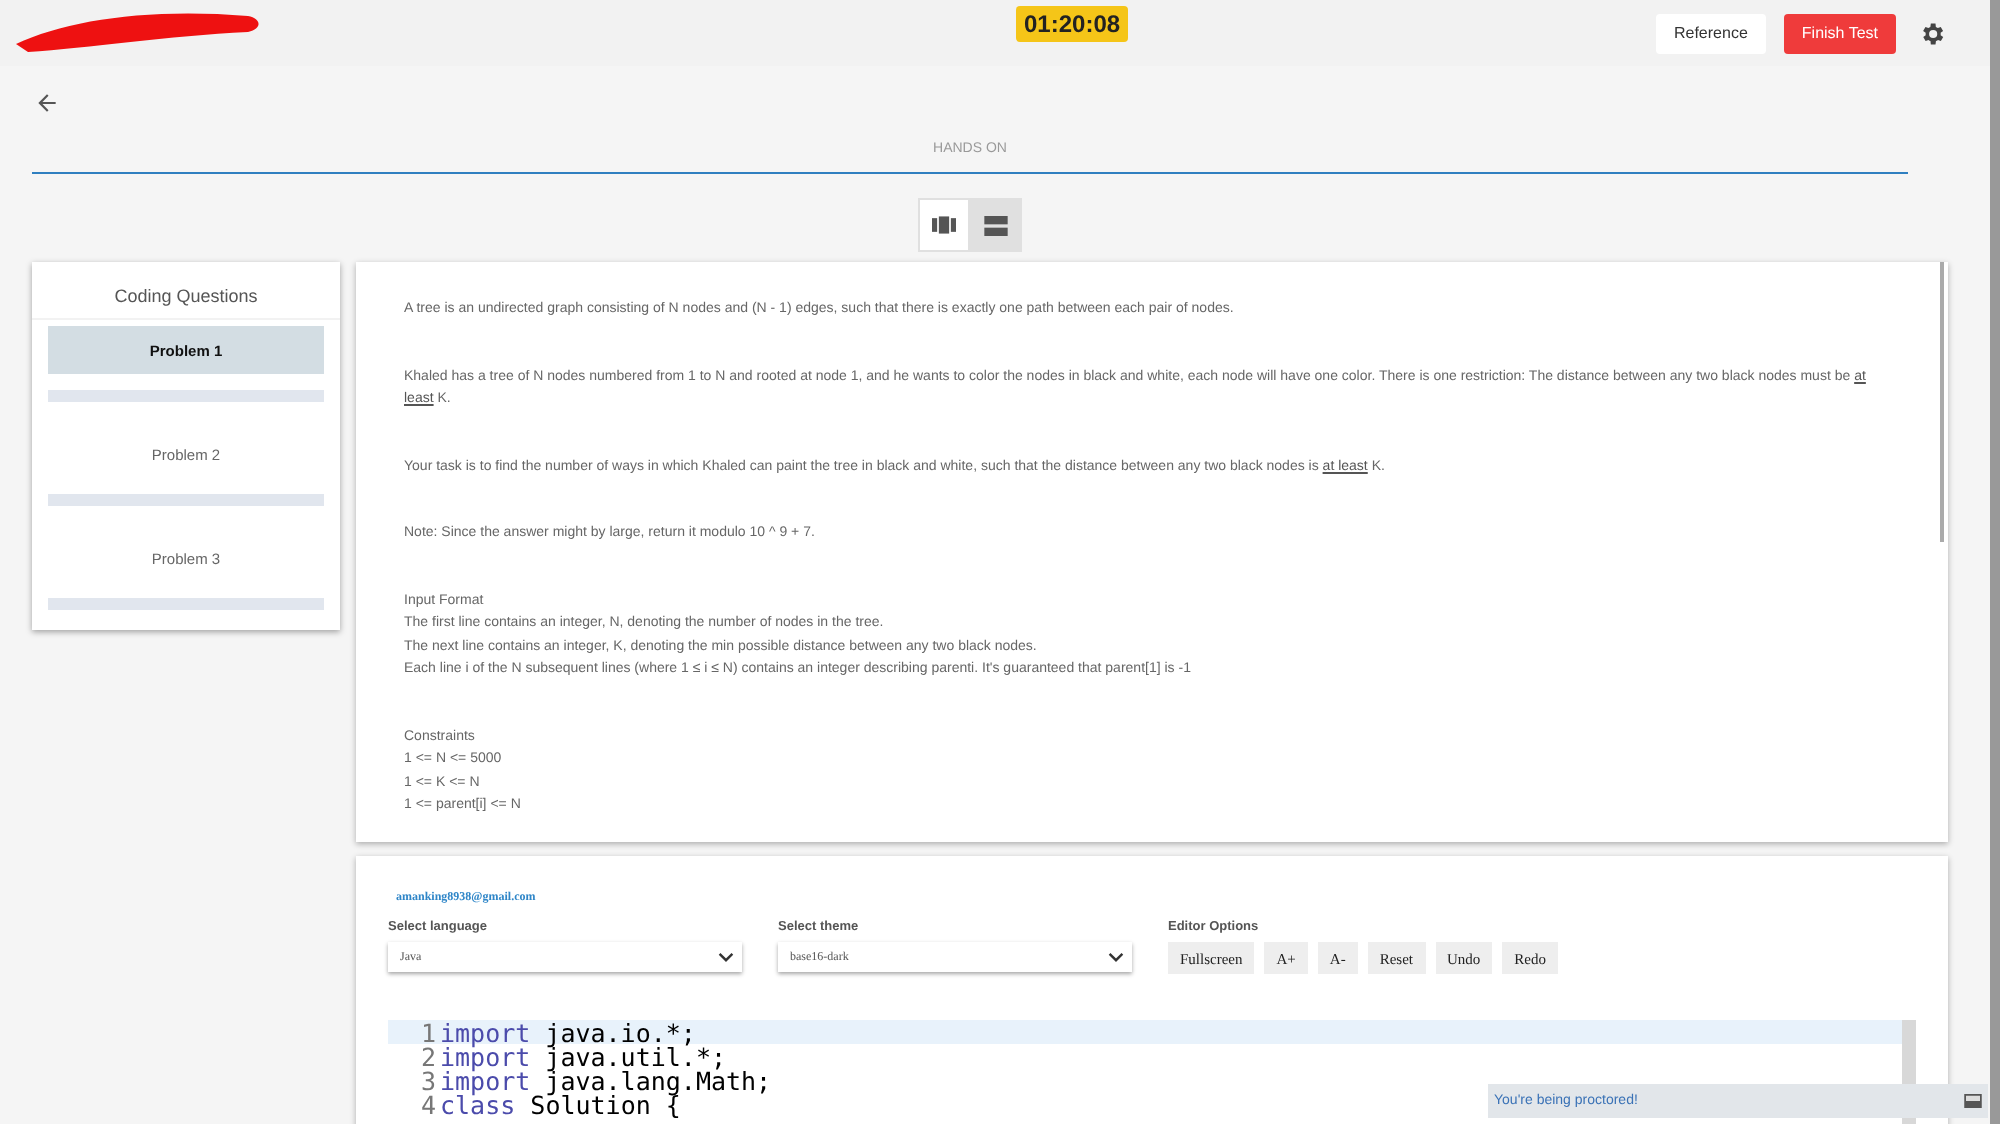  Describe the element at coordinates (428, 1104) in the screenshot. I see `line-number: 4` at that location.